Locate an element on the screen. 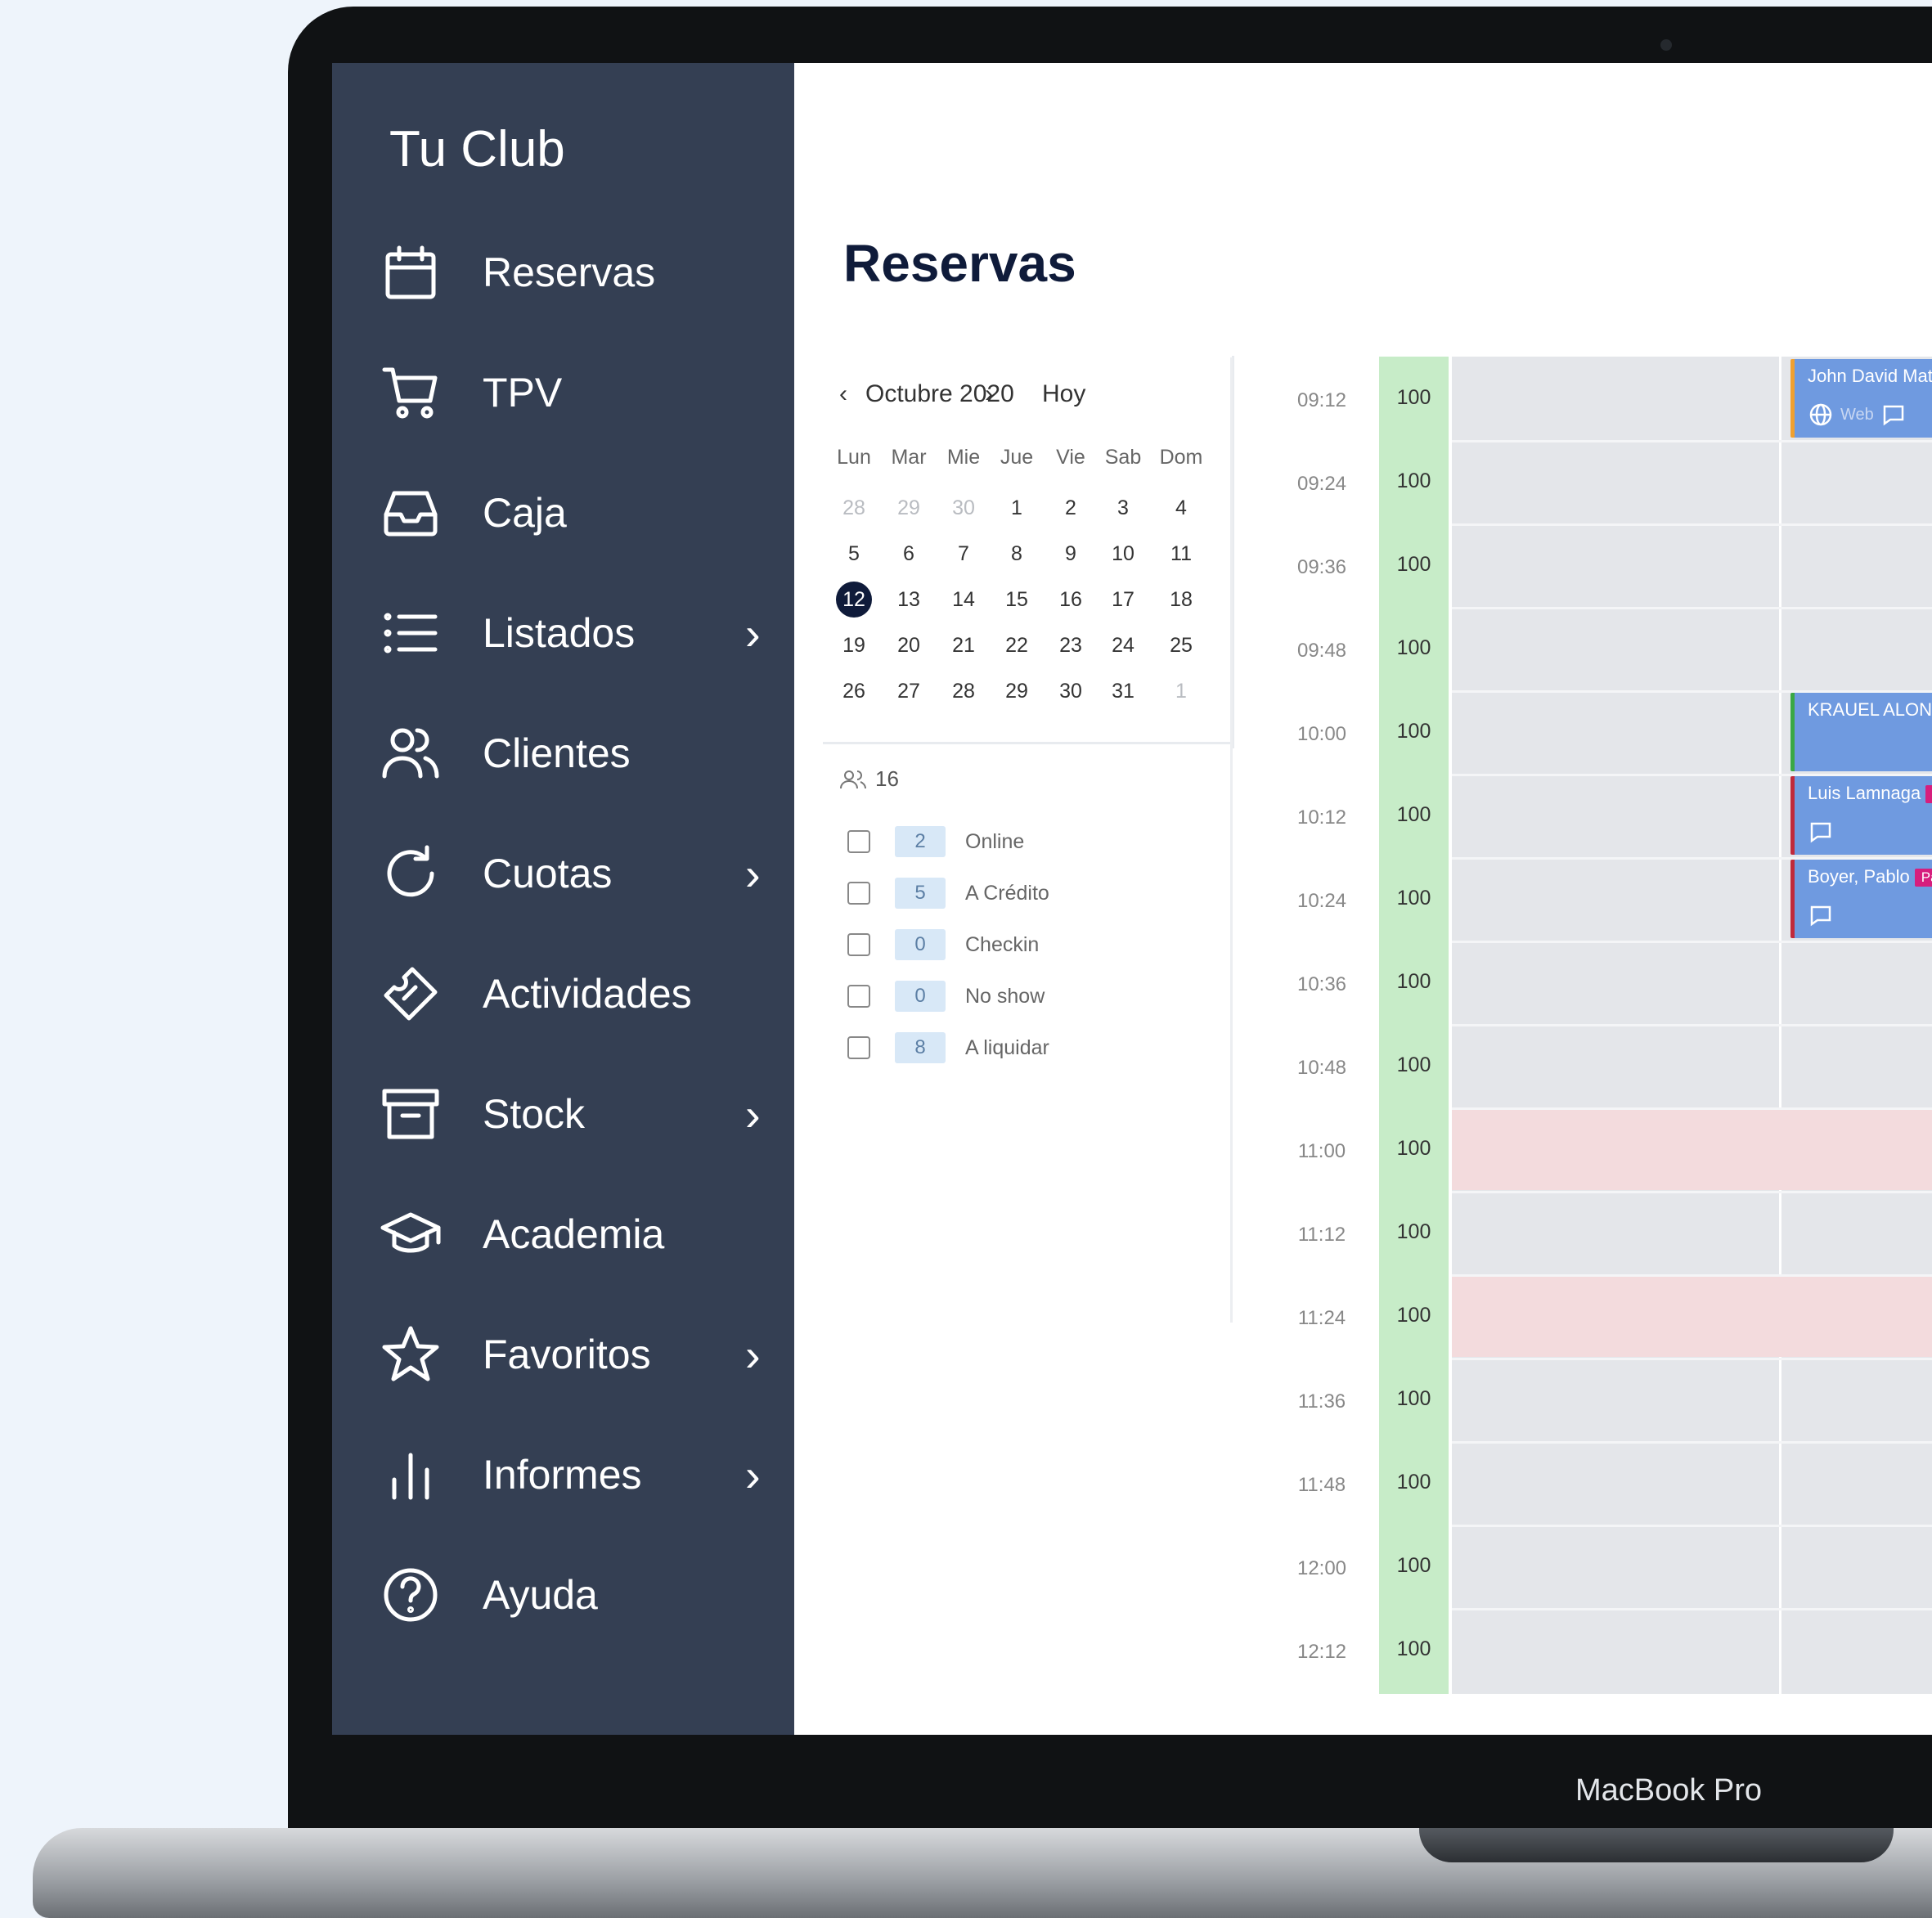 The height and width of the screenshot is (1918, 1932). sidebar-item-clientes: Clientes is located at coordinates (563, 753).